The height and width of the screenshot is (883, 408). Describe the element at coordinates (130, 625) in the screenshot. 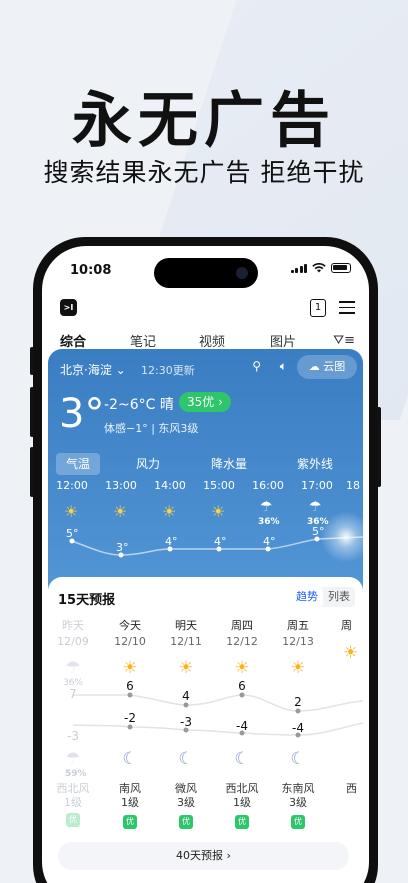

I see `day-name: 今天` at that location.